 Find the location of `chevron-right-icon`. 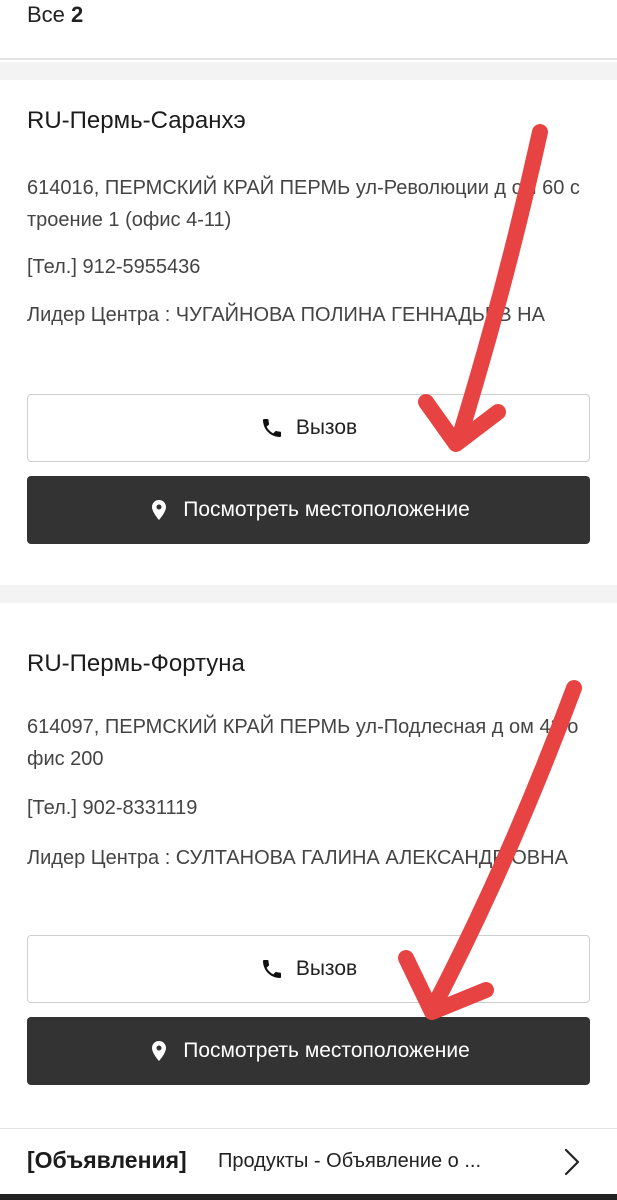

chevron-right-icon is located at coordinates (572, 1162).